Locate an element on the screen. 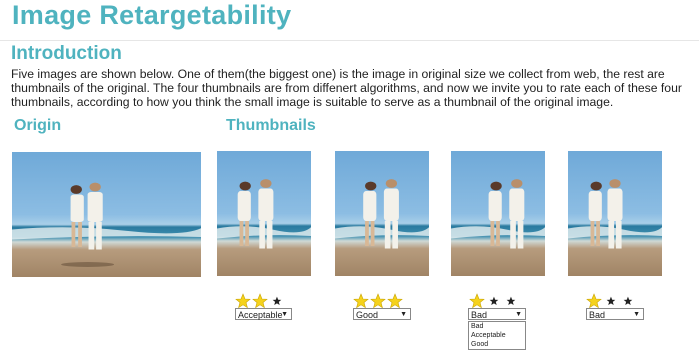 This screenshot has height=355, width=699. rating-select-1: Acceptable ▼ is located at coordinates (263, 314).